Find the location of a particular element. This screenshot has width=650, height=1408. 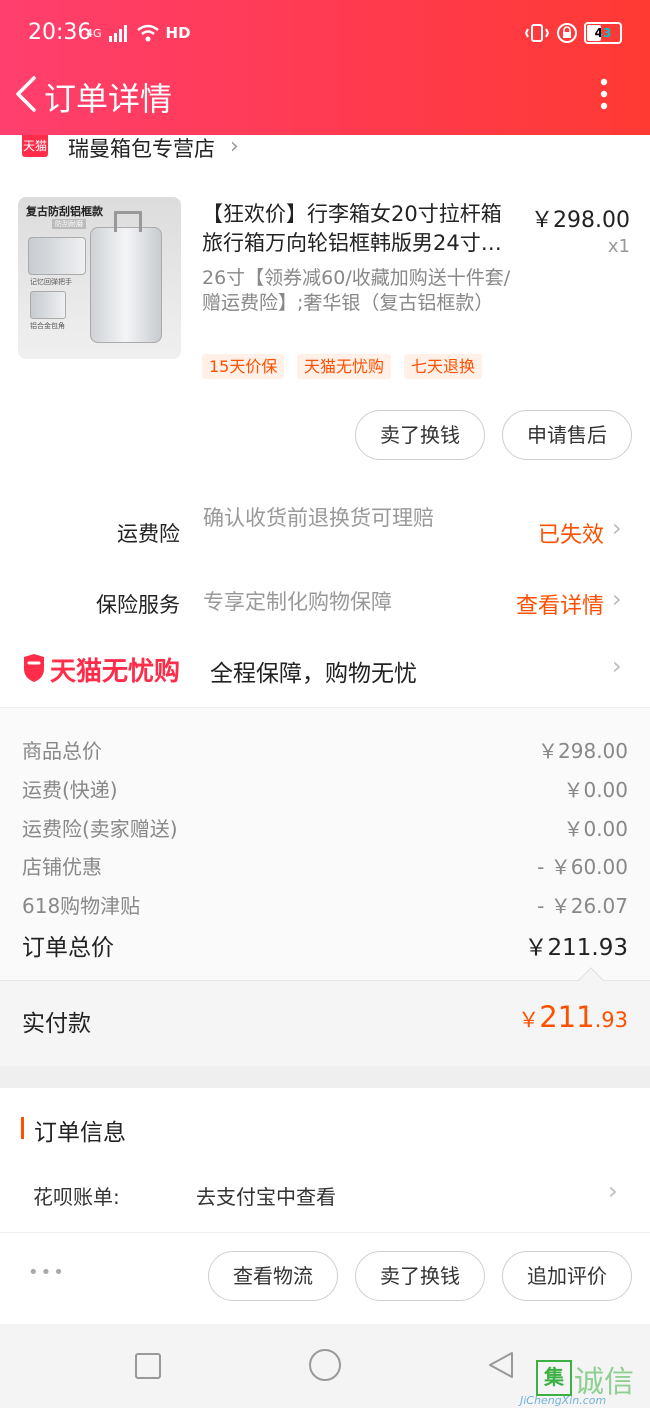

summary-label: 运费险(卖家赠送) is located at coordinates (100, 829).